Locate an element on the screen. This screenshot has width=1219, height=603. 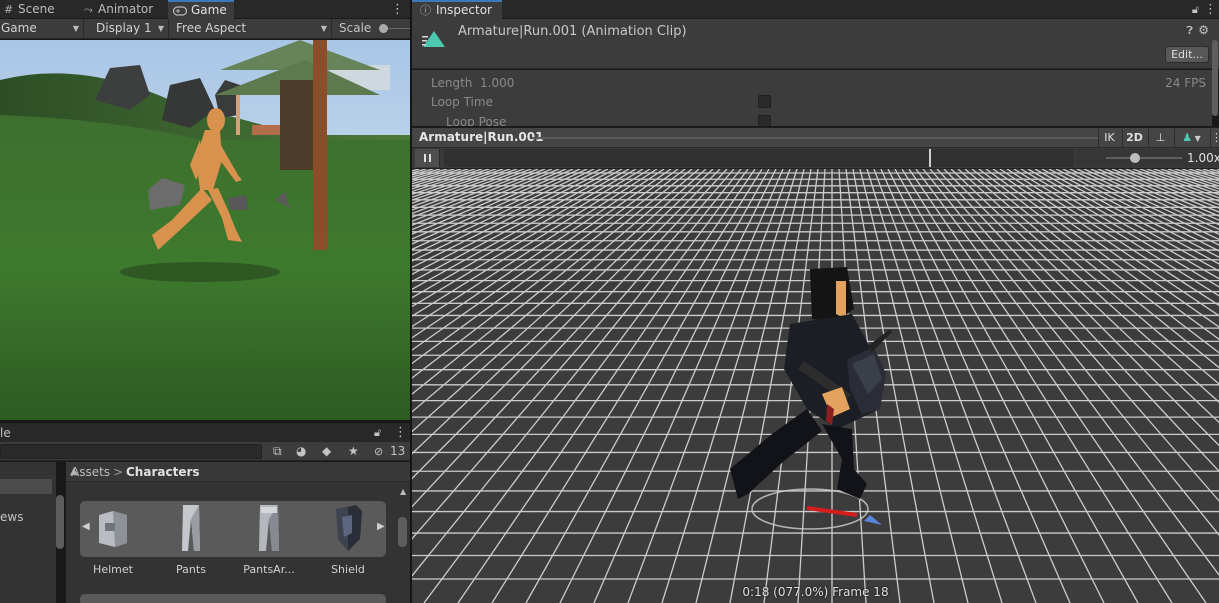
visibility-icon: ⊘ is located at coordinates (378, 451).